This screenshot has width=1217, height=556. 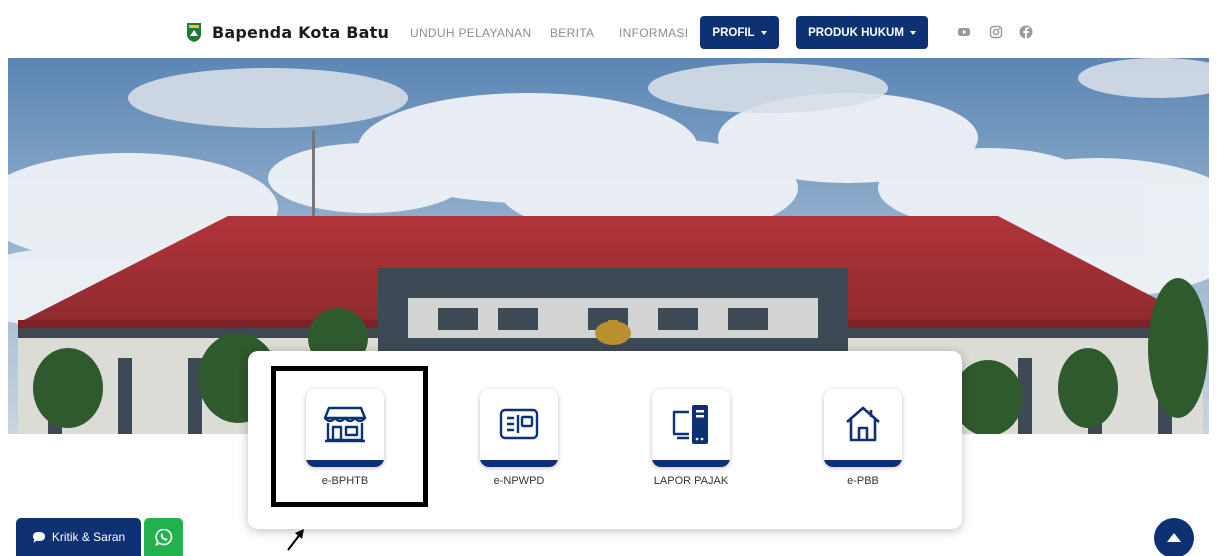 What do you see at coordinates (301, 32) in the screenshot?
I see `brand-name: Bapenda Kota Batu` at bounding box center [301, 32].